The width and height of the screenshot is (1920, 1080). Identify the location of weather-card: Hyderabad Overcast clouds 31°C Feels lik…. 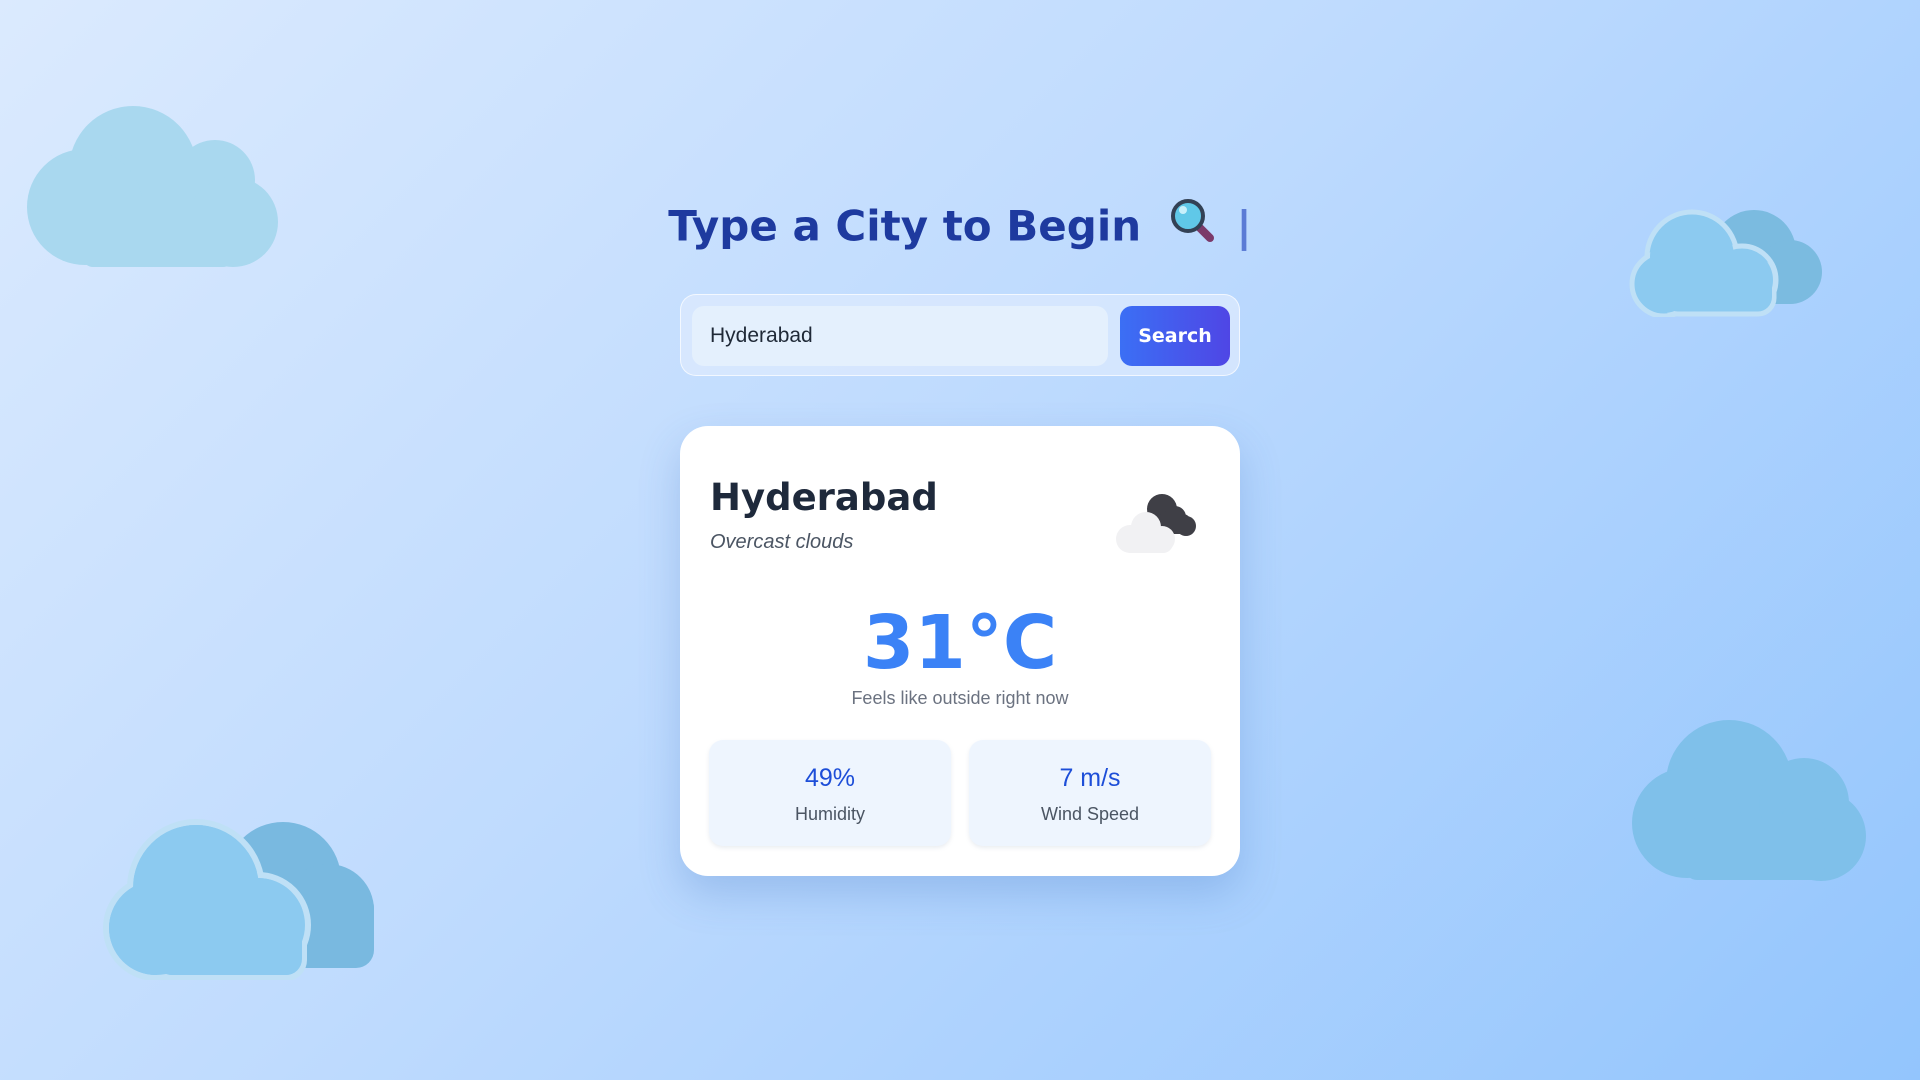
(960, 651).